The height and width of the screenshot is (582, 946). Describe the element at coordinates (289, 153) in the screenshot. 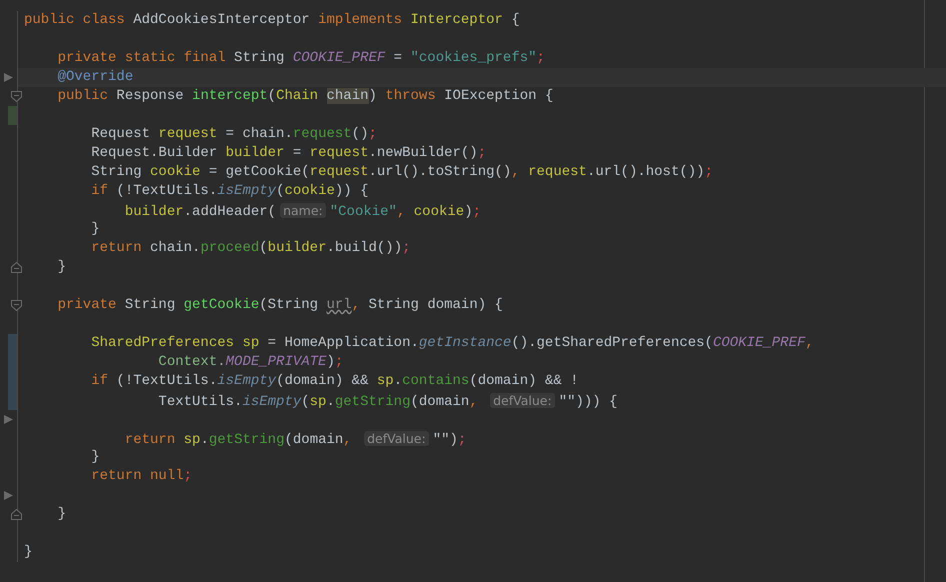

I see `code-line: Request.Builder builder = request.newBuilder();` at that location.